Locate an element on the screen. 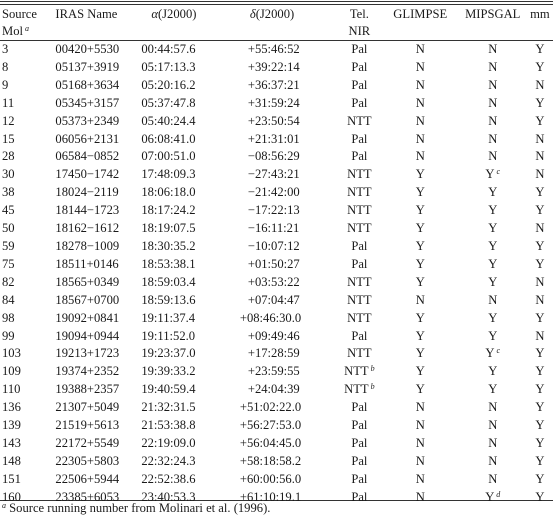 The width and height of the screenshot is (553, 516). cell-ra: 06:08:41.0 is located at coordinates (188, 140).